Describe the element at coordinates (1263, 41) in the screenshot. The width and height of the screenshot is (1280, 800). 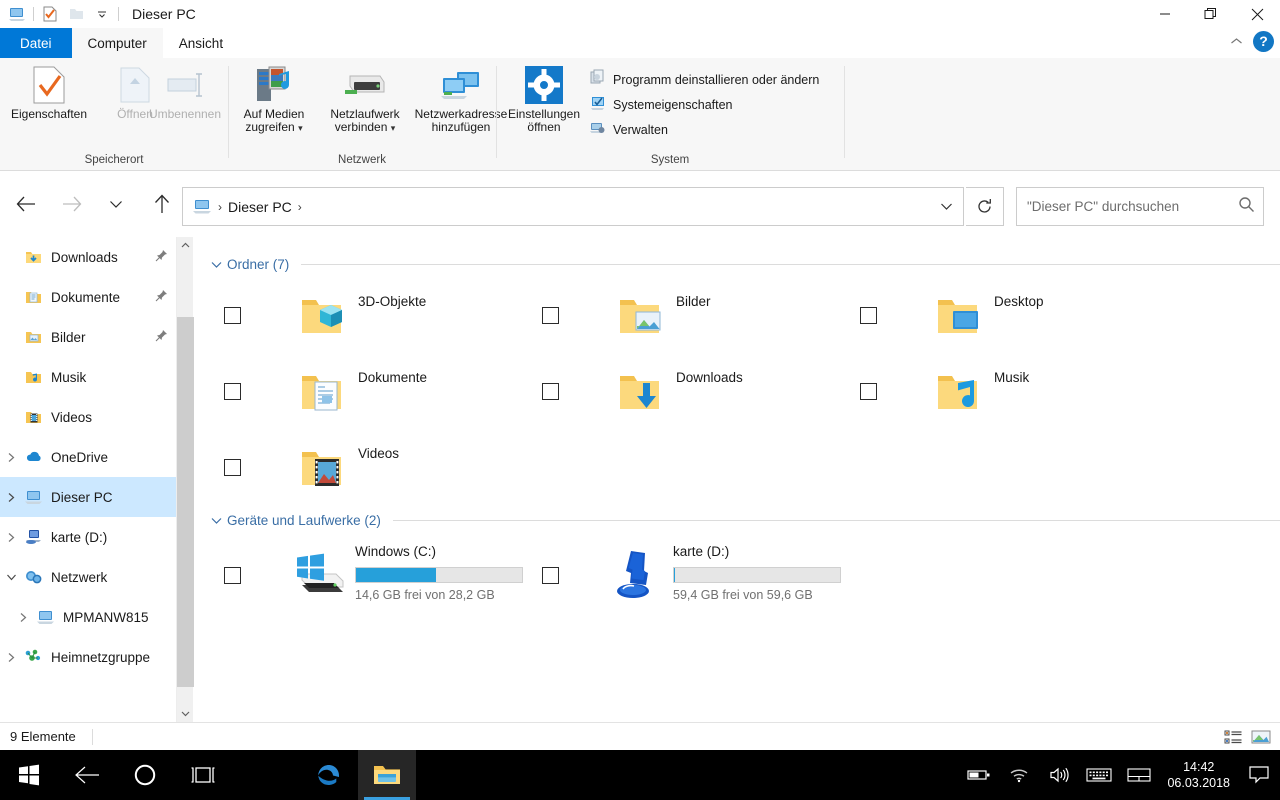
I see `help-button: ?` at that location.